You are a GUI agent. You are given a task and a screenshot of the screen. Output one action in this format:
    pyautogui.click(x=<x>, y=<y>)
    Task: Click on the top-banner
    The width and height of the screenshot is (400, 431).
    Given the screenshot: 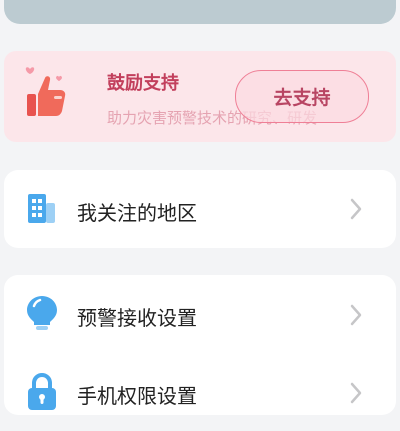 What is the action you would take?
    pyautogui.click(x=200, y=12)
    